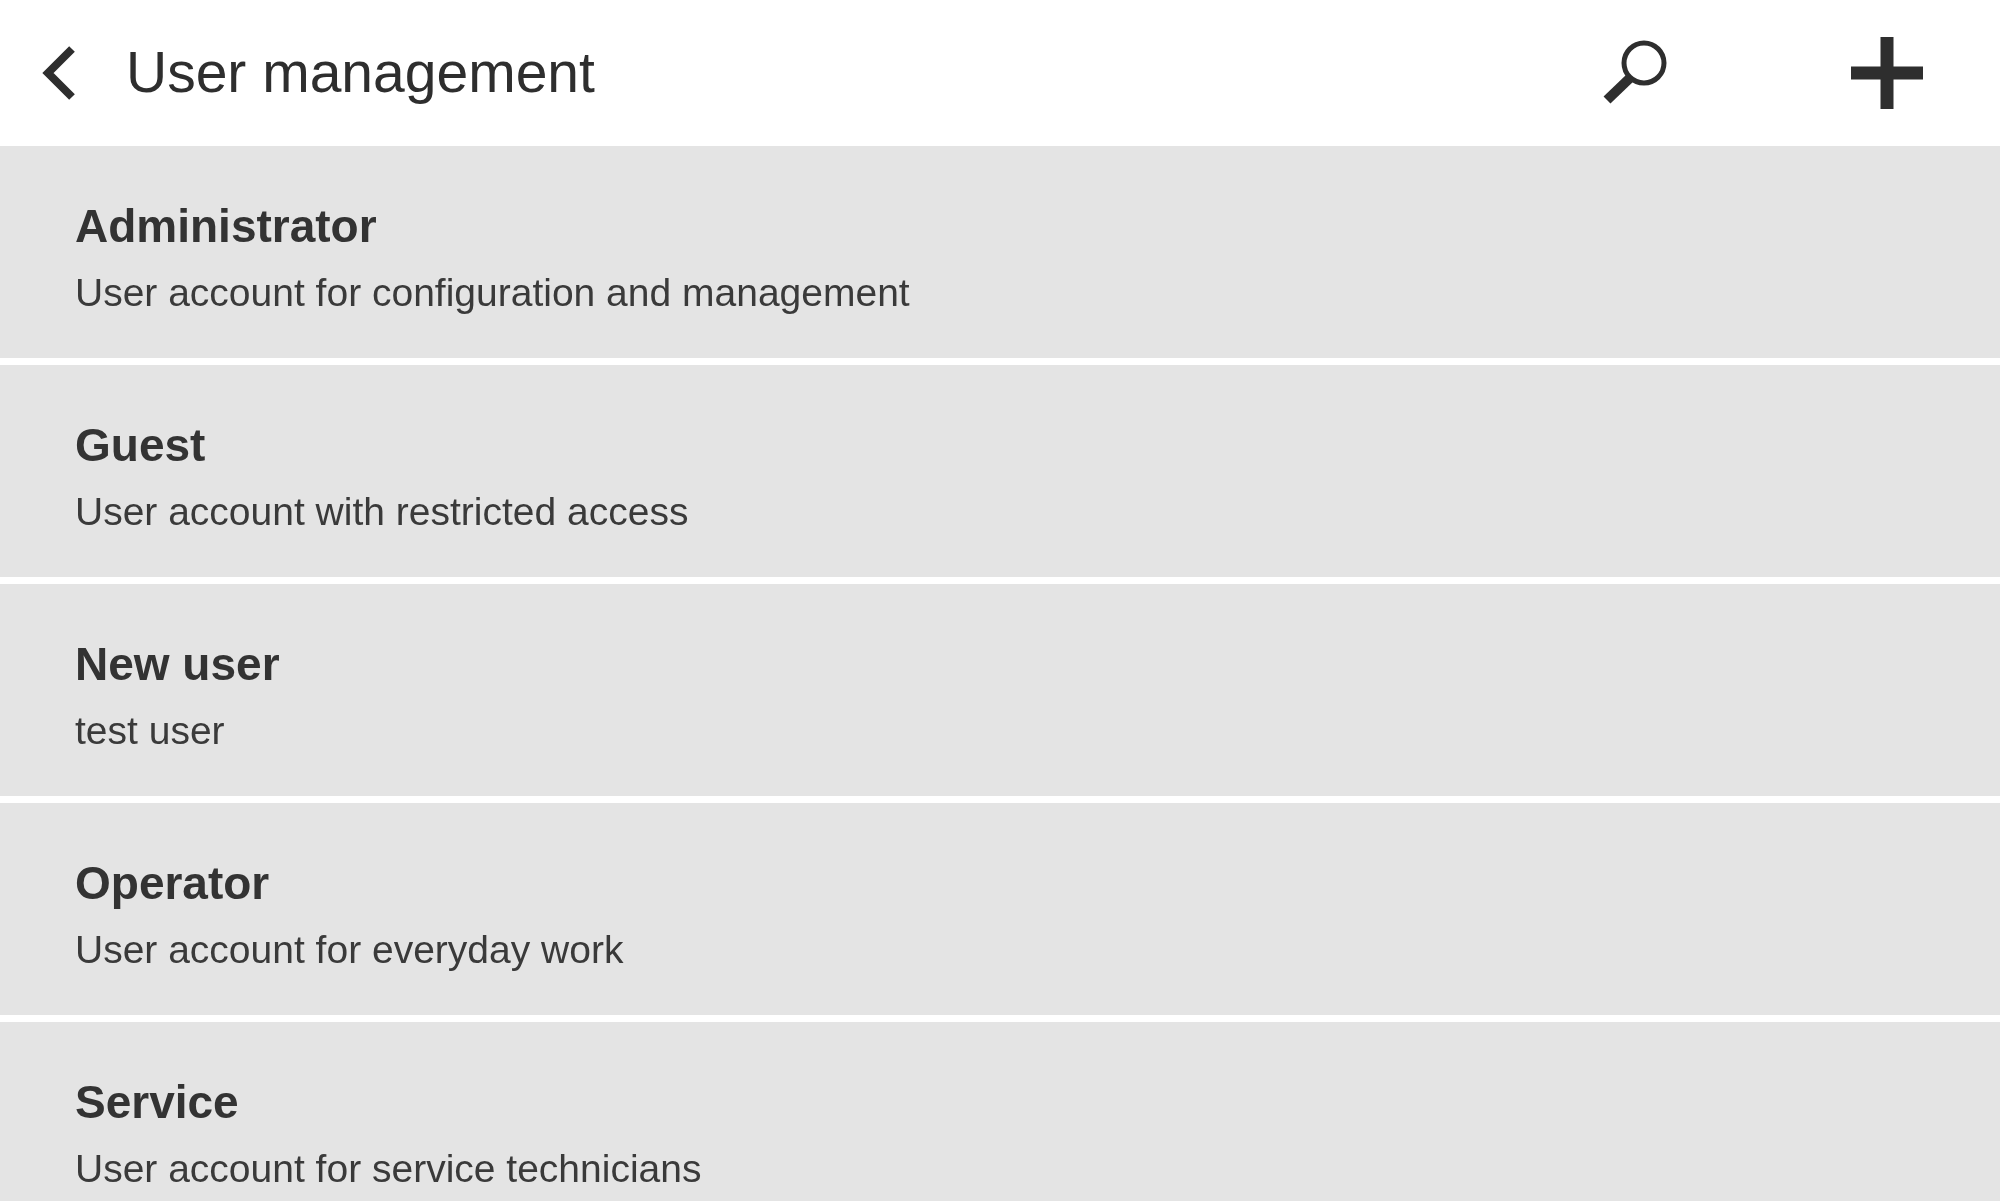  Describe the element at coordinates (1000, 1111) in the screenshot. I see `user-list-item: Service User account for service technicians` at that location.